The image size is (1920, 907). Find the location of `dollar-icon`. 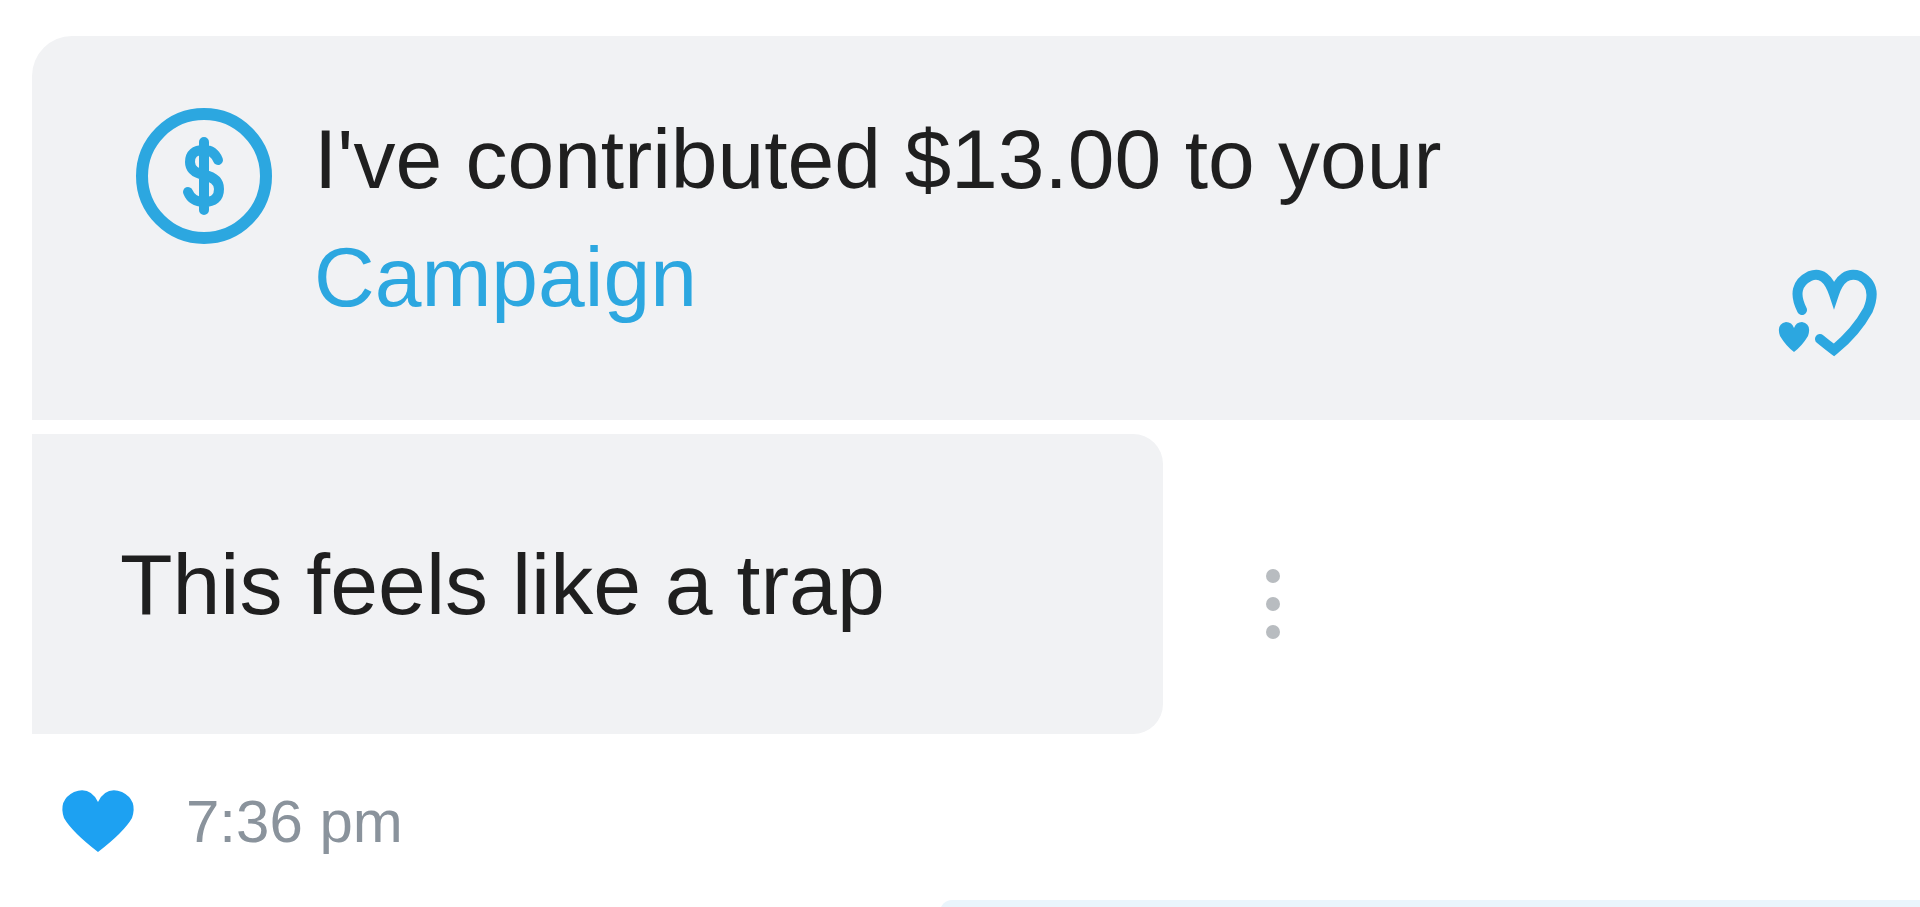

dollar-icon is located at coordinates (204, 176).